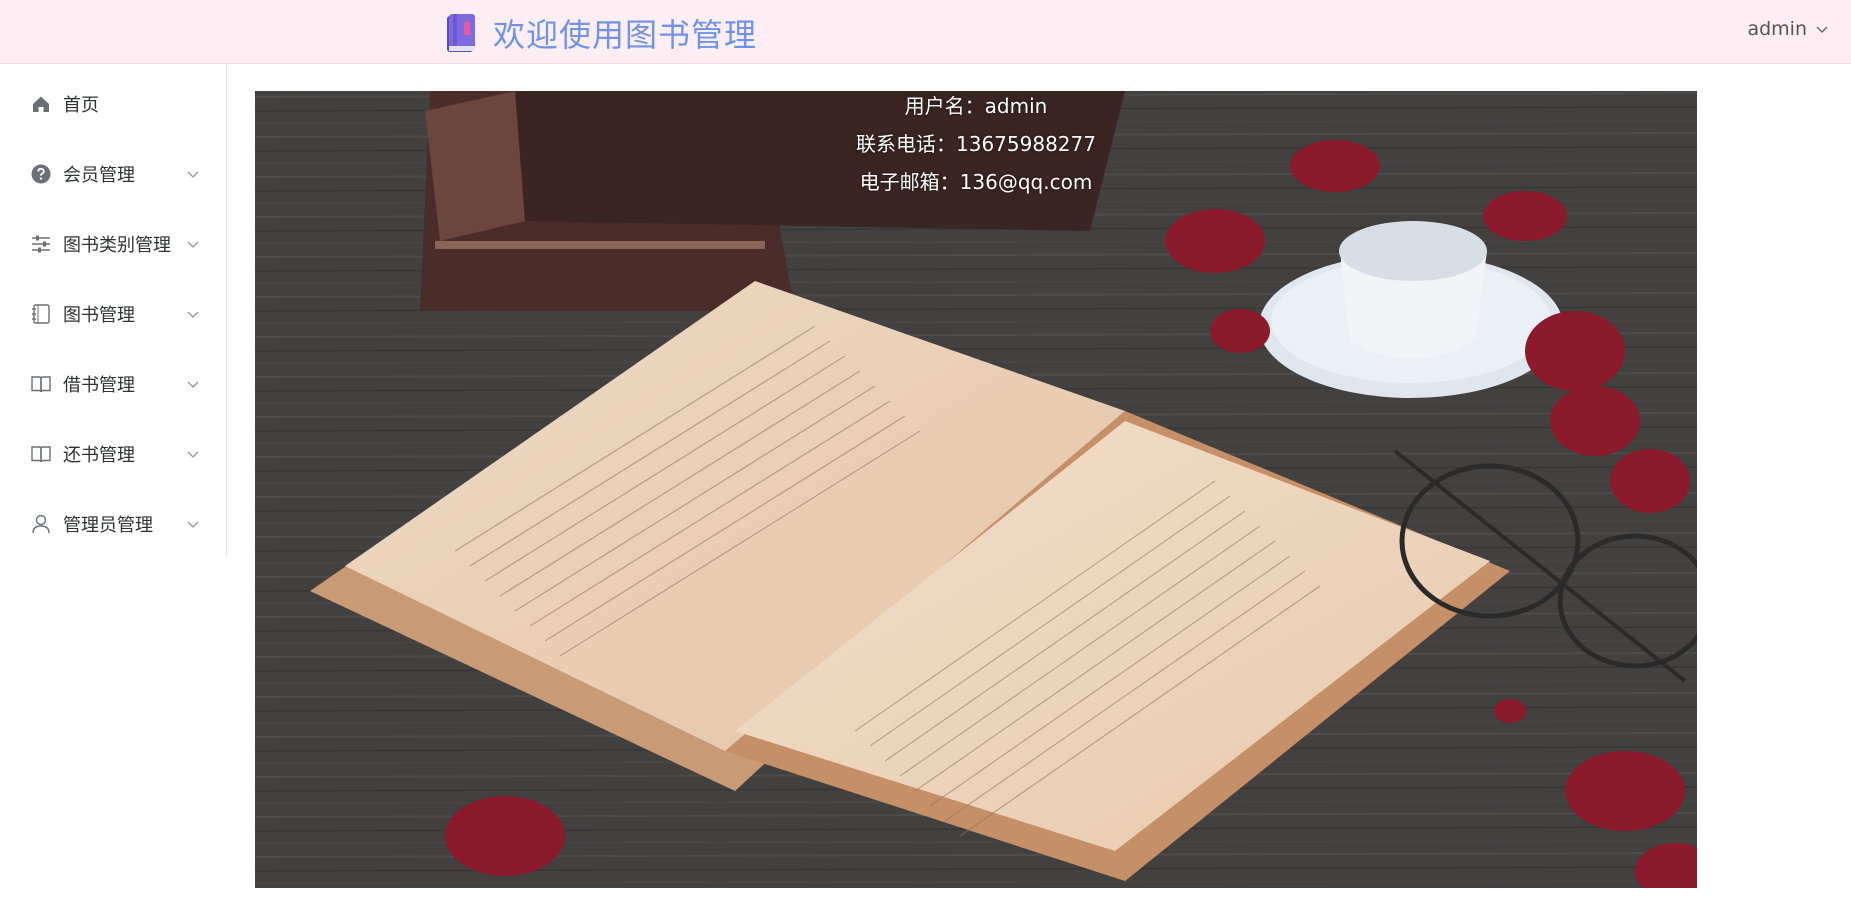  I want to click on sidebar-item-borrow: 借书管理, so click(113, 384).